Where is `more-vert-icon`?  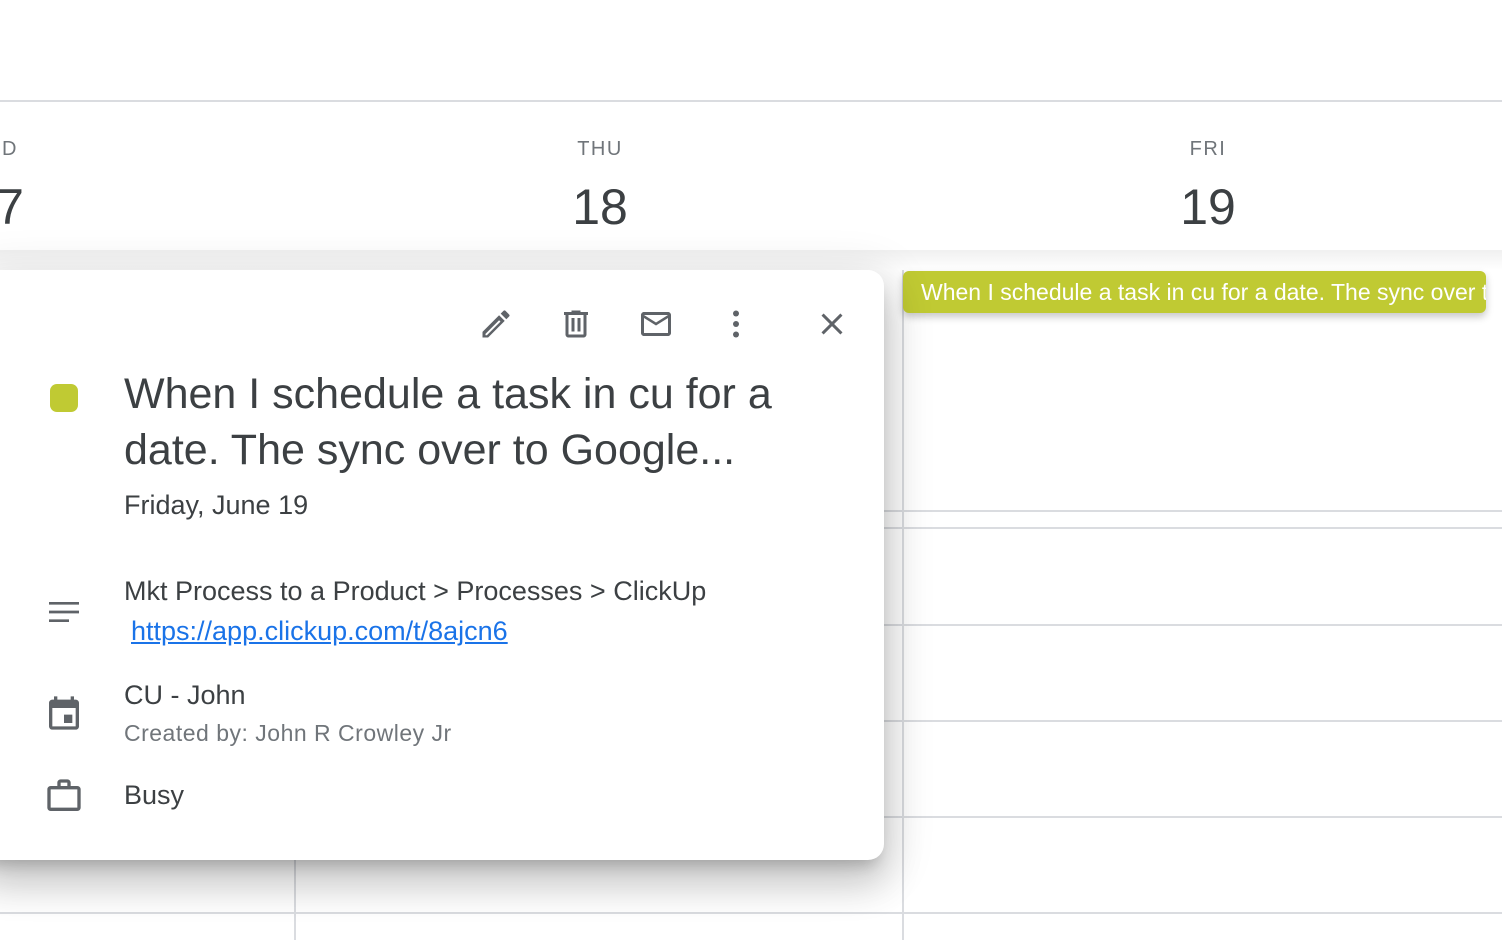
more-vert-icon is located at coordinates (736, 324).